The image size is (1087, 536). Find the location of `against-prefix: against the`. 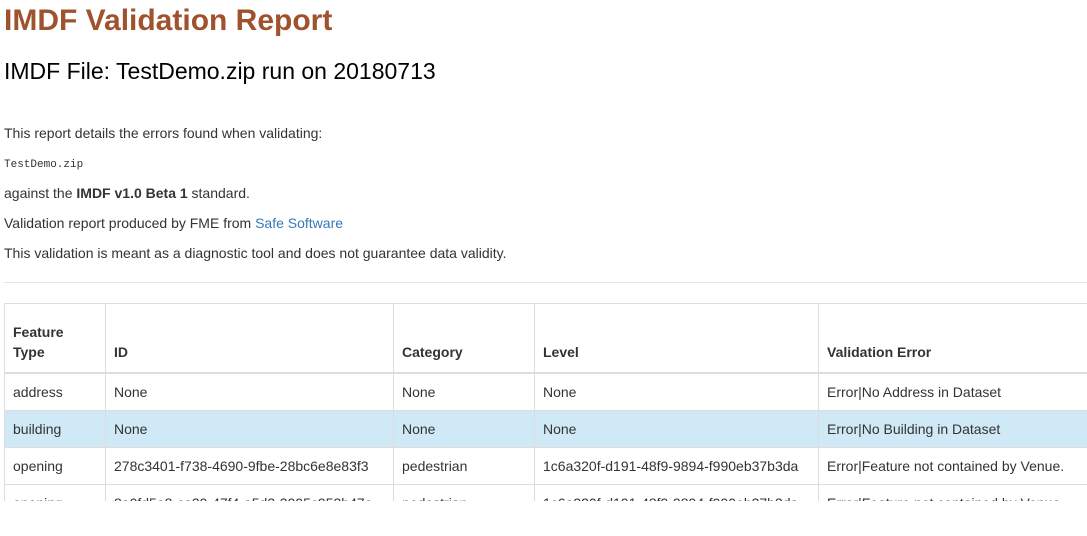

against-prefix: against the is located at coordinates (40, 193).